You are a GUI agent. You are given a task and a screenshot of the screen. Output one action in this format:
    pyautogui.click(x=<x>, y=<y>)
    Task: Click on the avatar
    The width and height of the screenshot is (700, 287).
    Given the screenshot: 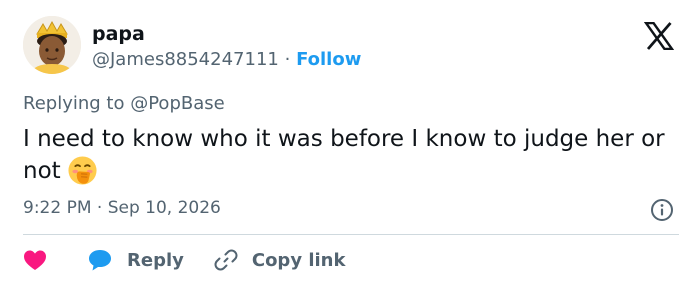 What is the action you would take?
    pyautogui.click(x=52, y=45)
    